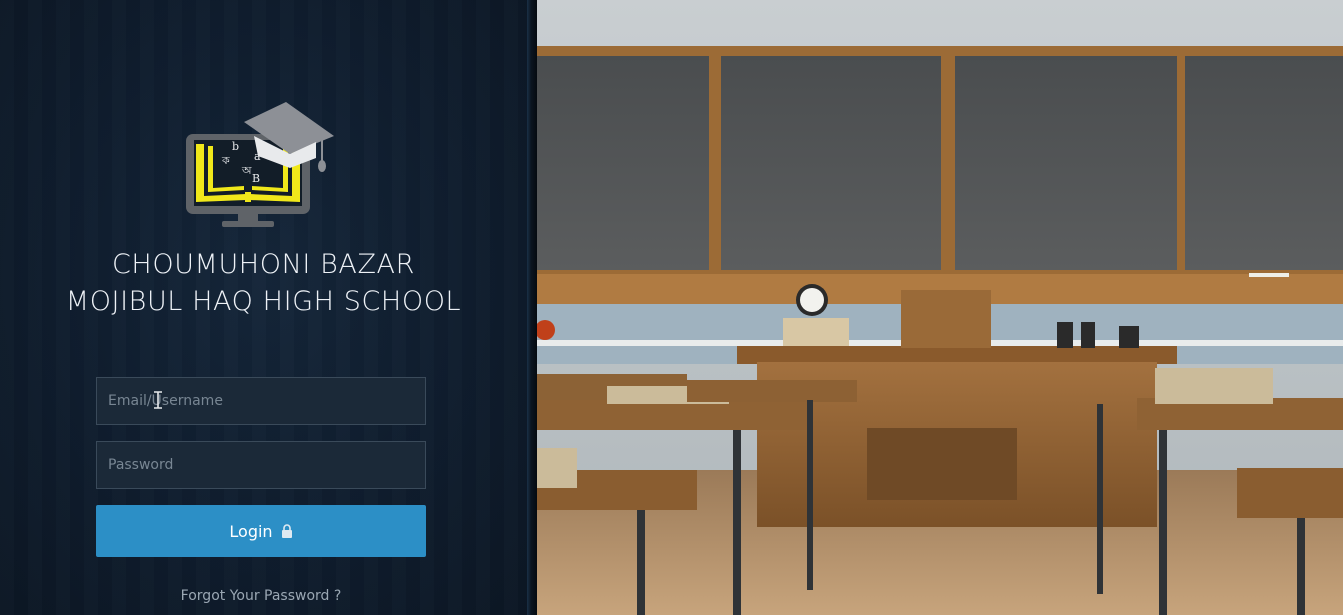  Describe the element at coordinates (251, 531) in the screenshot. I see `login-label: Login` at that location.